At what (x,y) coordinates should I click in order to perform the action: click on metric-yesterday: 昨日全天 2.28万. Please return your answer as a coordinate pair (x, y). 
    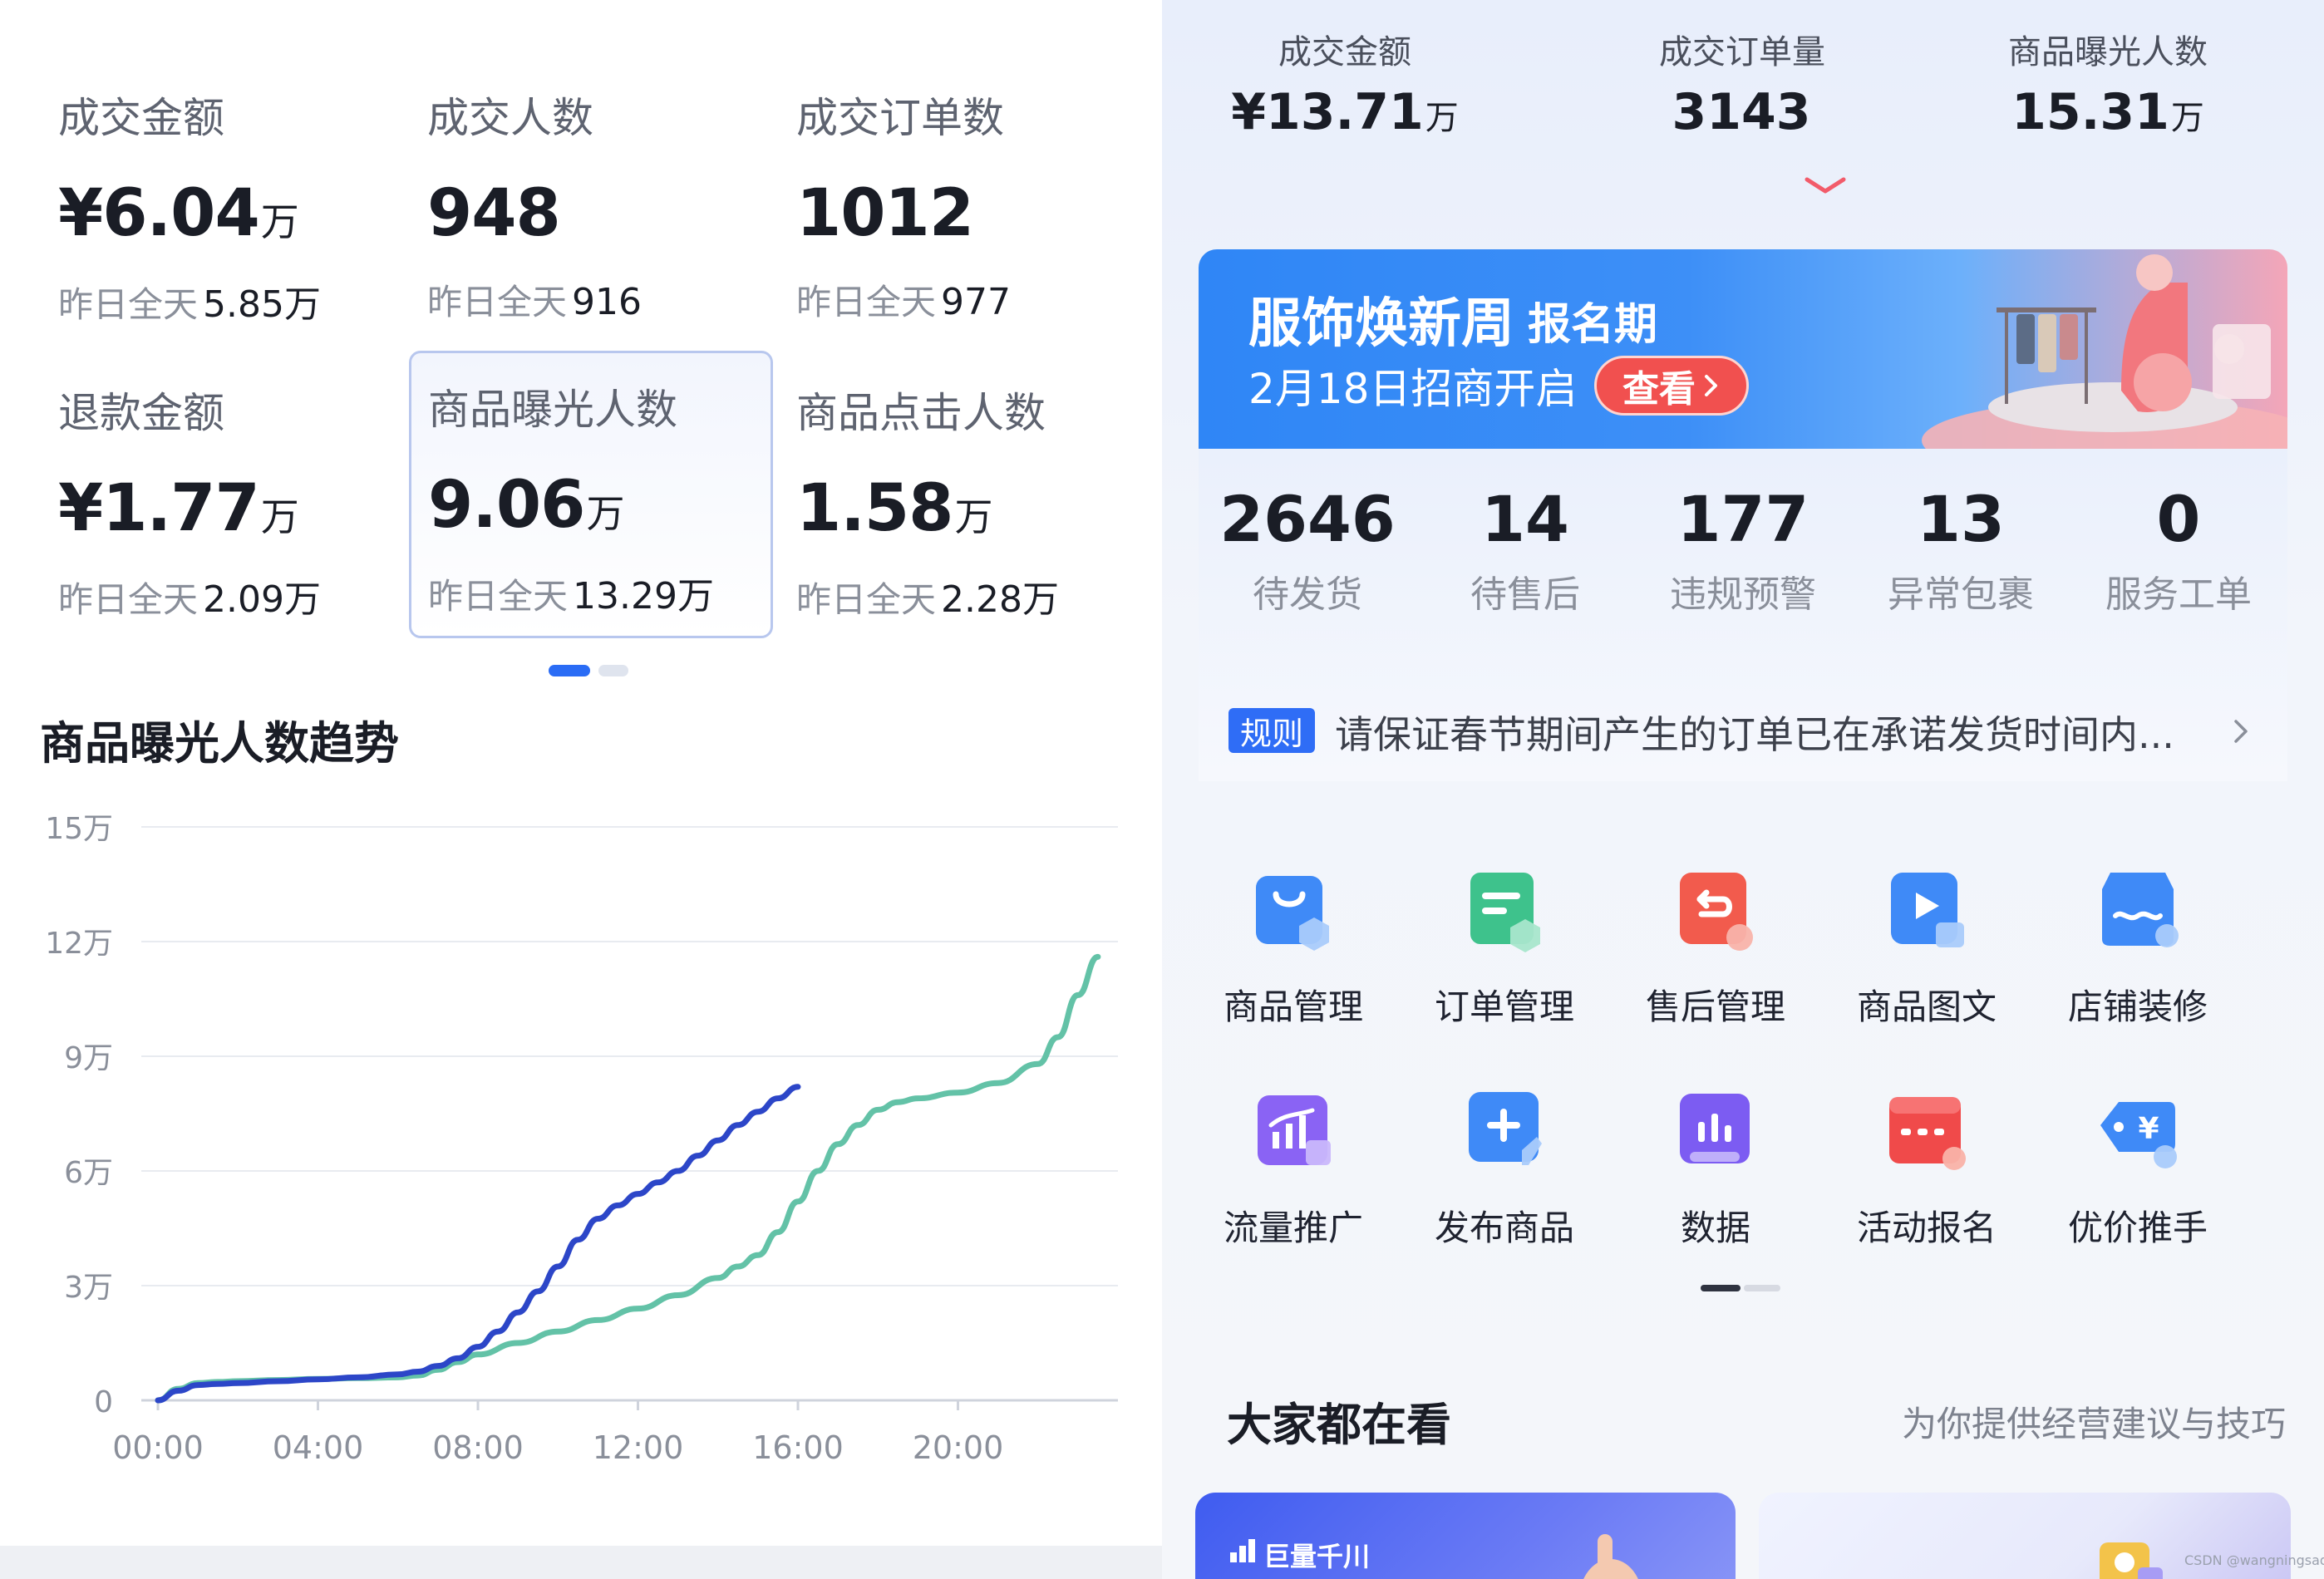
    Looking at the image, I should click on (927, 599).